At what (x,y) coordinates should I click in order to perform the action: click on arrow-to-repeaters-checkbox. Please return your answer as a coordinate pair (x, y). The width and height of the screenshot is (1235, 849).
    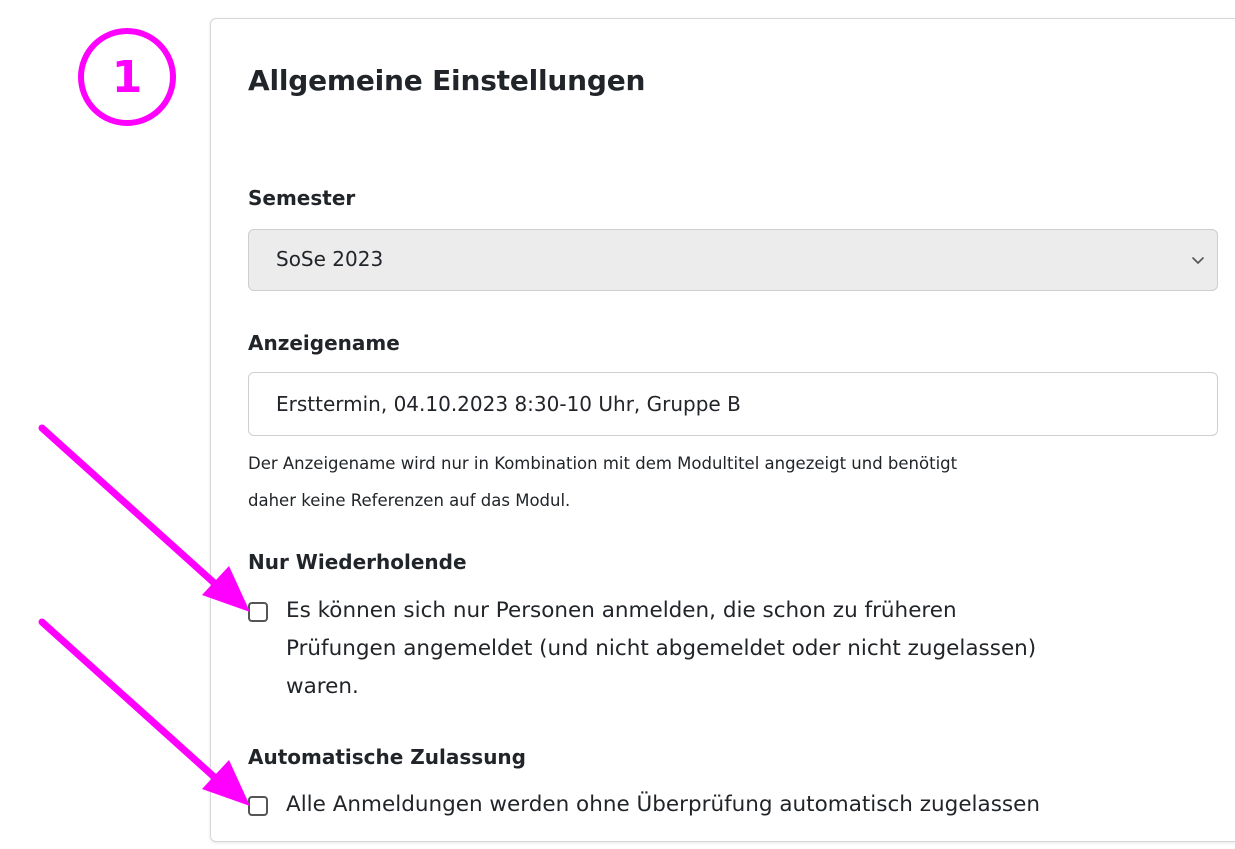
    Looking at the image, I should click on (144, 518).